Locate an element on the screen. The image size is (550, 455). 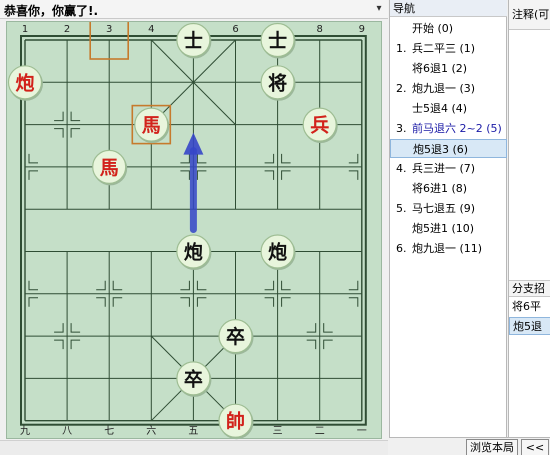
piece-black-cannon-2: 炮 is located at coordinates (278, 252).